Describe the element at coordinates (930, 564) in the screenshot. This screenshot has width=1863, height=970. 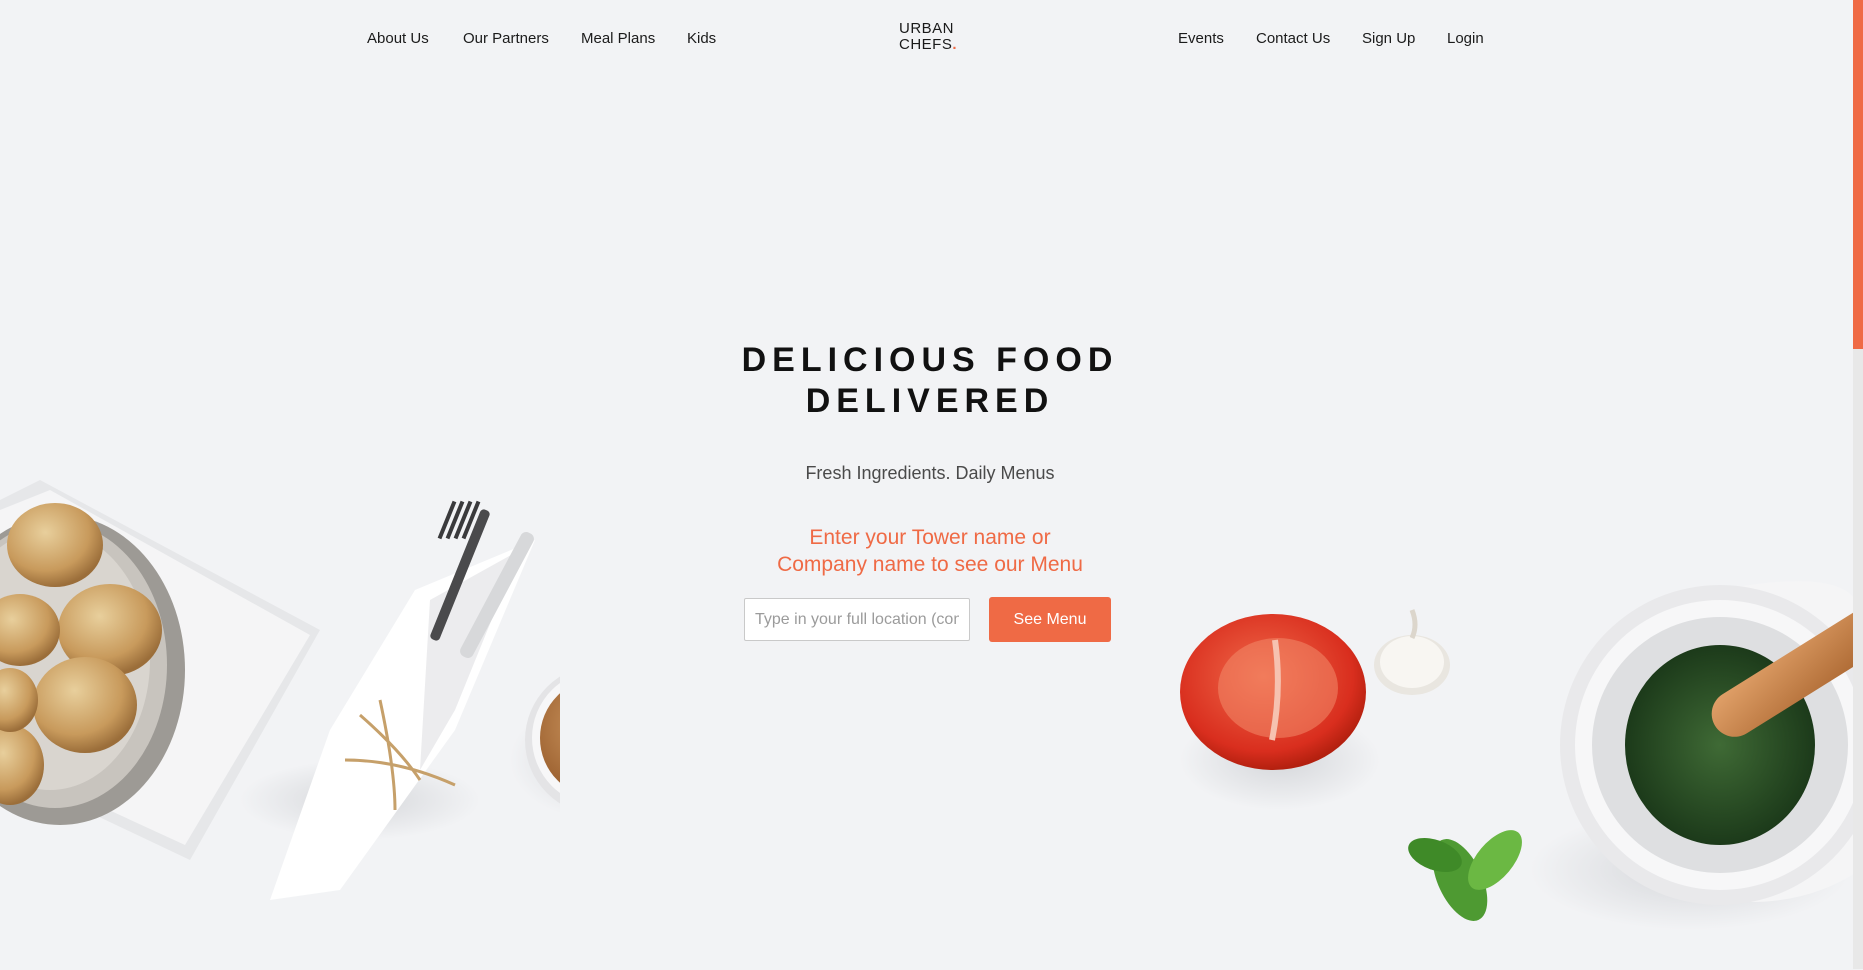
I see `cta-prompt-line2: Company name to see our Menu` at that location.